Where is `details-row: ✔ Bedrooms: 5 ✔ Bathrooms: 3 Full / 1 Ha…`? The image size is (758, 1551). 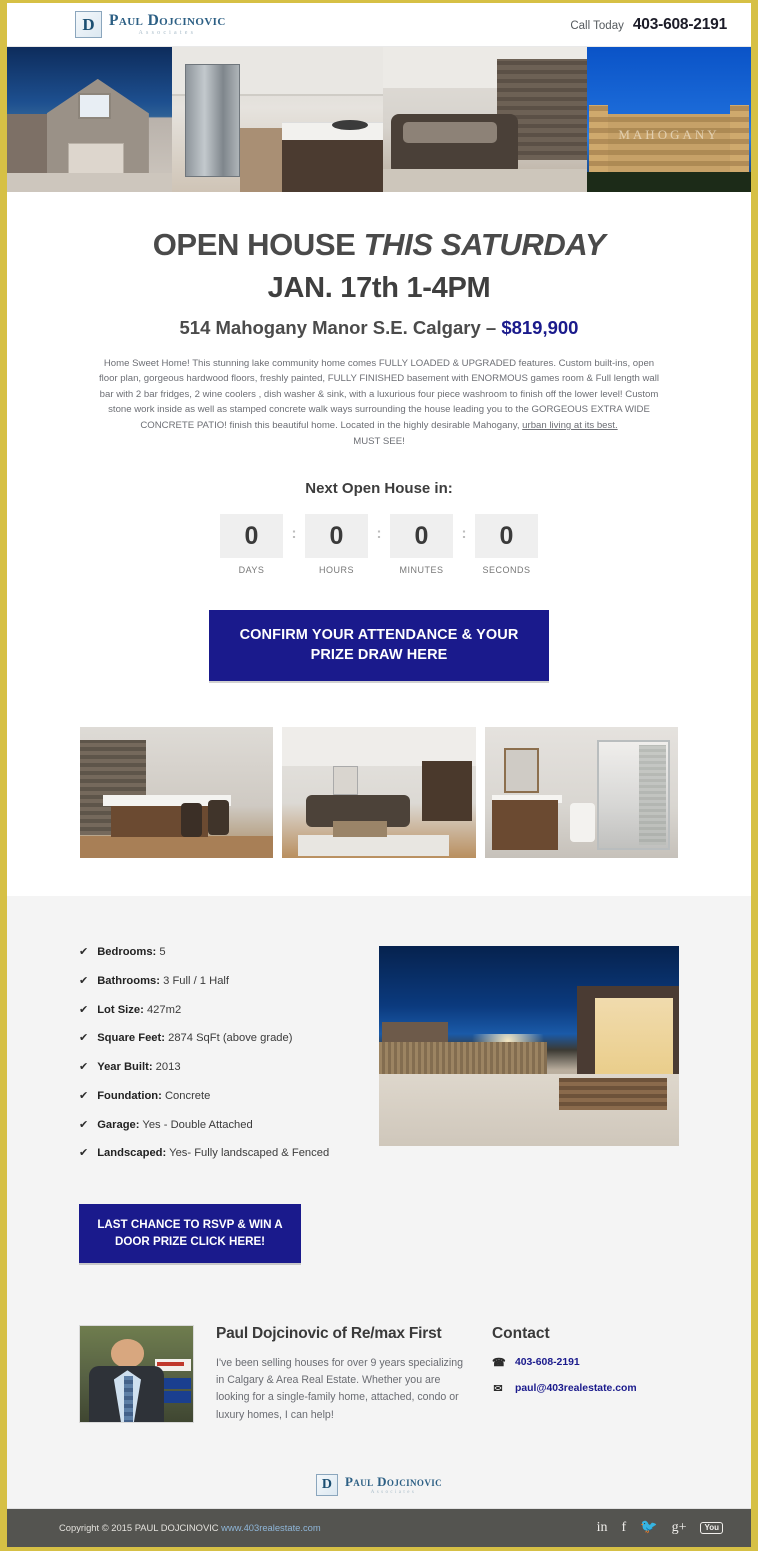 details-row: ✔ Bedrooms: 5 ✔ Bathrooms: 3 Full / 1 Ha… is located at coordinates (379, 1058).